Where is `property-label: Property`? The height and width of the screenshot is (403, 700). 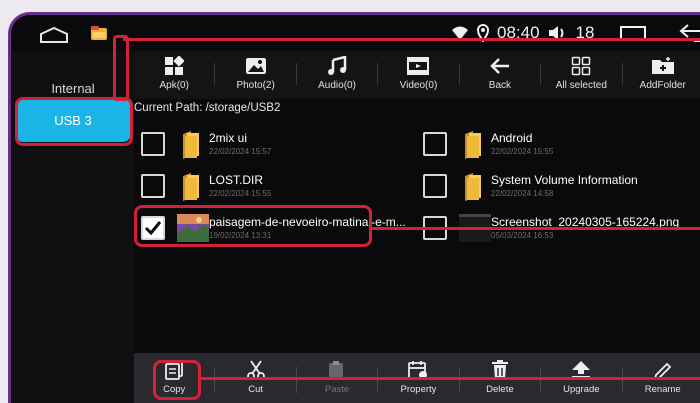 property-label: Property is located at coordinates (418, 389).